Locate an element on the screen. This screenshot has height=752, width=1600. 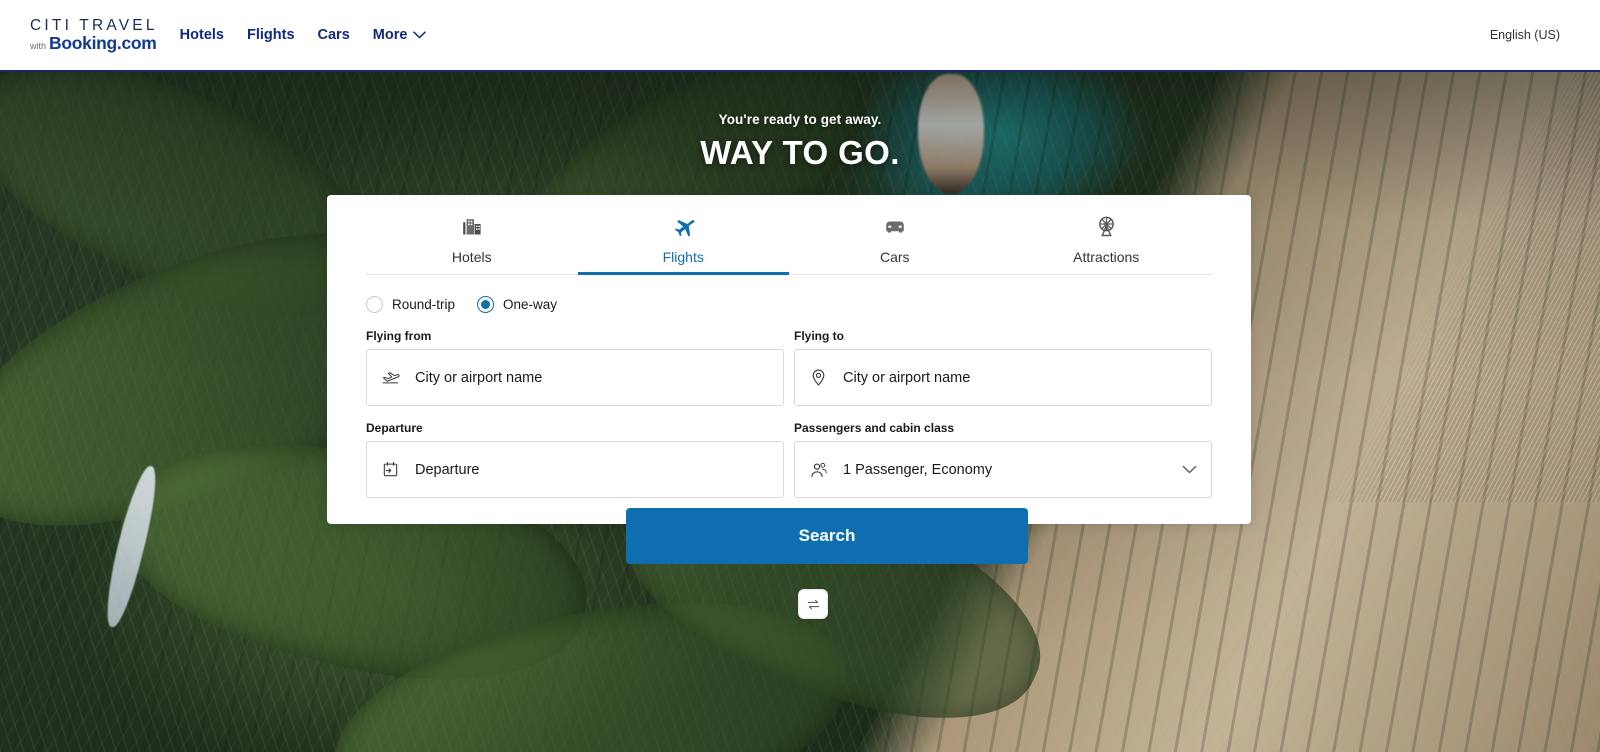
radio-round-trip-control is located at coordinates (374, 304).